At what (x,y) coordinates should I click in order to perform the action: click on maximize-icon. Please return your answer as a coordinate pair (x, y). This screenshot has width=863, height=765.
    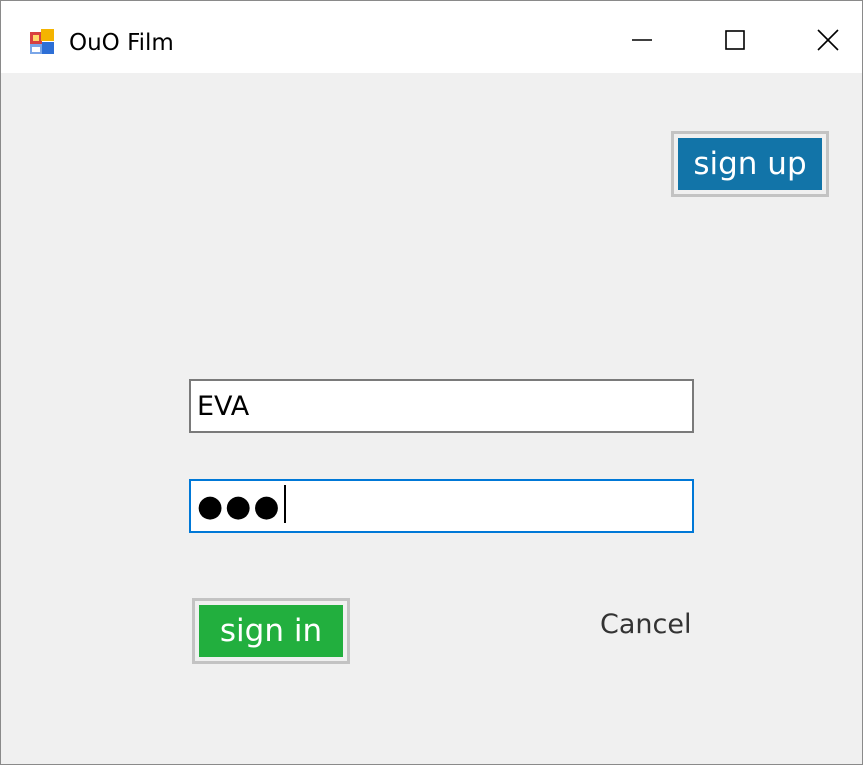
    Looking at the image, I should click on (735, 42).